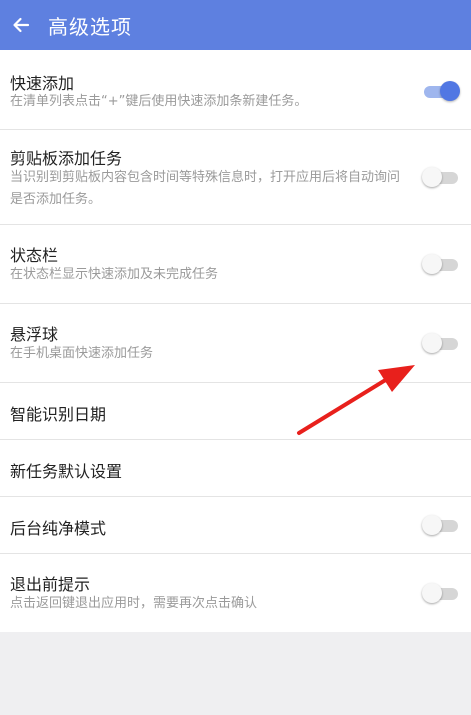 The width and height of the screenshot is (471, 715). What do you see at coordinates (440, 526) in the screenshot?
I see `background-clean-mode-toggle` at bounding box center [440, 526].